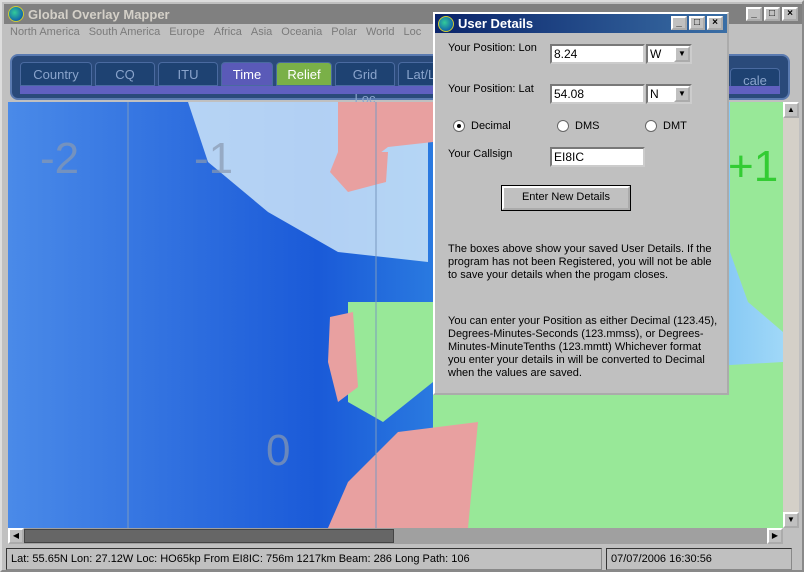  What do you see at coordinates (587, 126) in the screenshot?
I see `radio-label: DMS` at bounding box center [587, 126].